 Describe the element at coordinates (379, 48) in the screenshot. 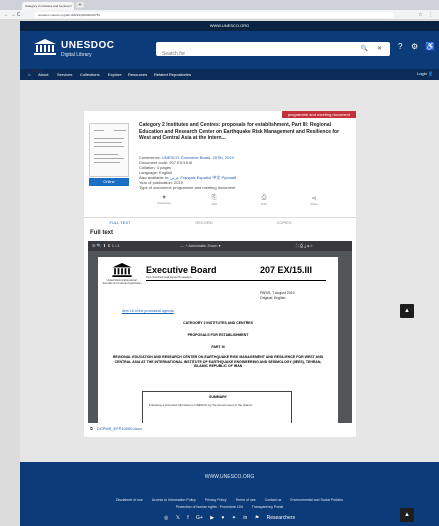

I see `clear-search-icon: ✕` at that location.